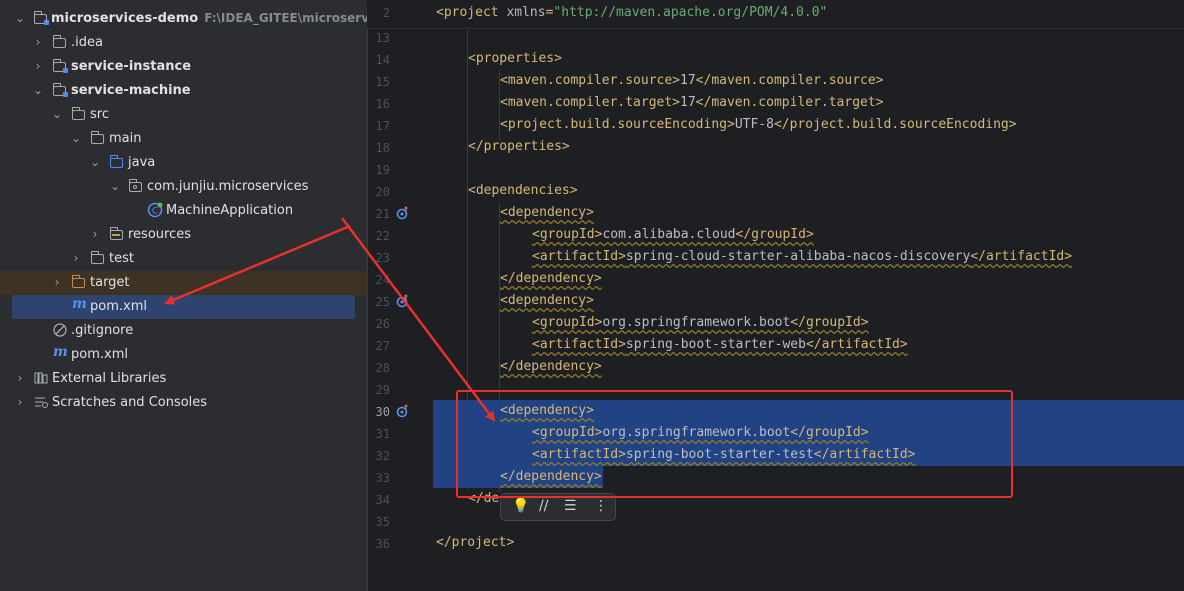  Describe the element at coordinates (330, 319) in the screenshot. I see `annotation-arrows` at that location.